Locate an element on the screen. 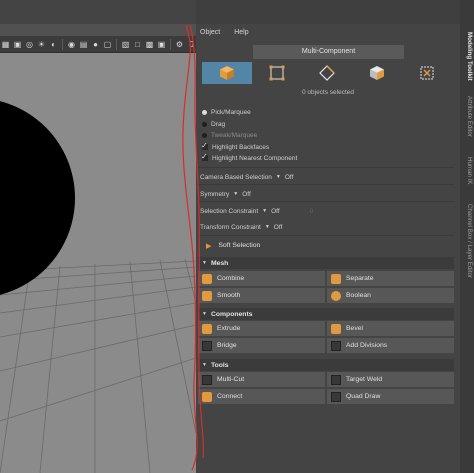 The image size is (474, 473). resolution-gate-icon: ▩ is located at coordinates (149, 44).